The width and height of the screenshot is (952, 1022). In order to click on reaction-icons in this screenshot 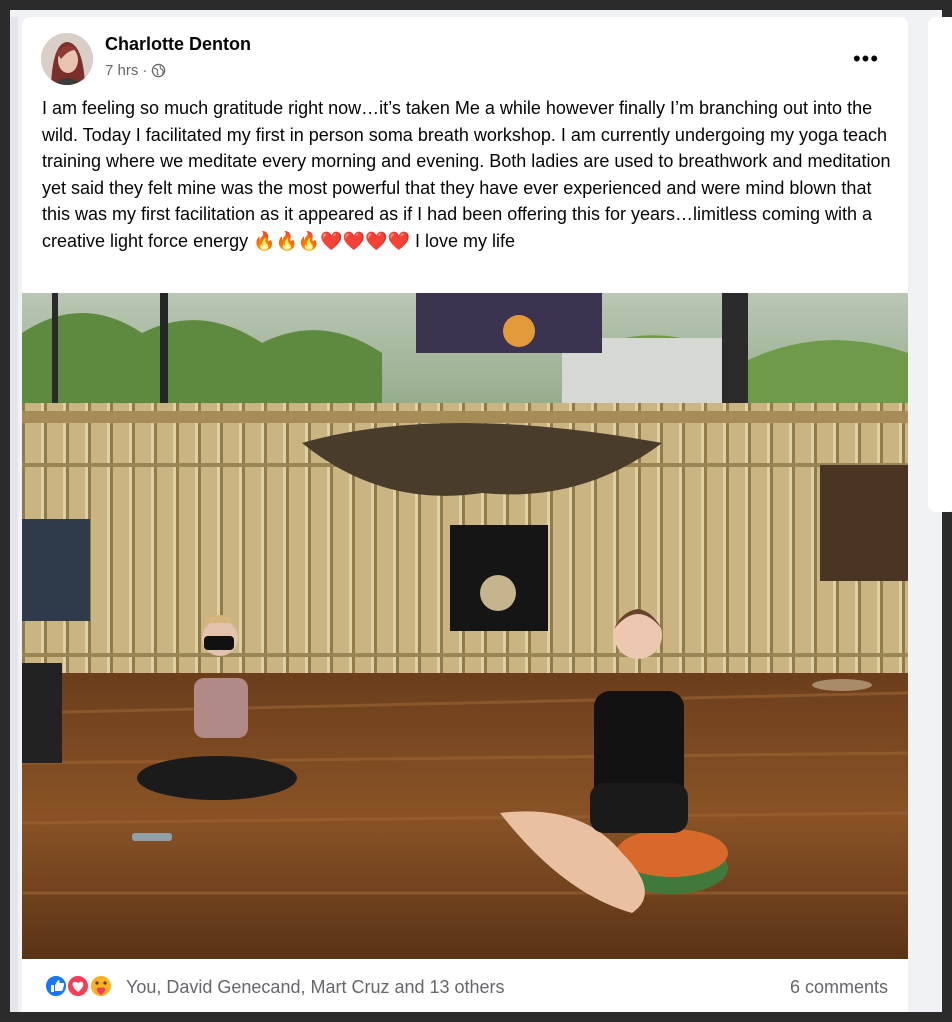, I will do `click(80, 986)`.